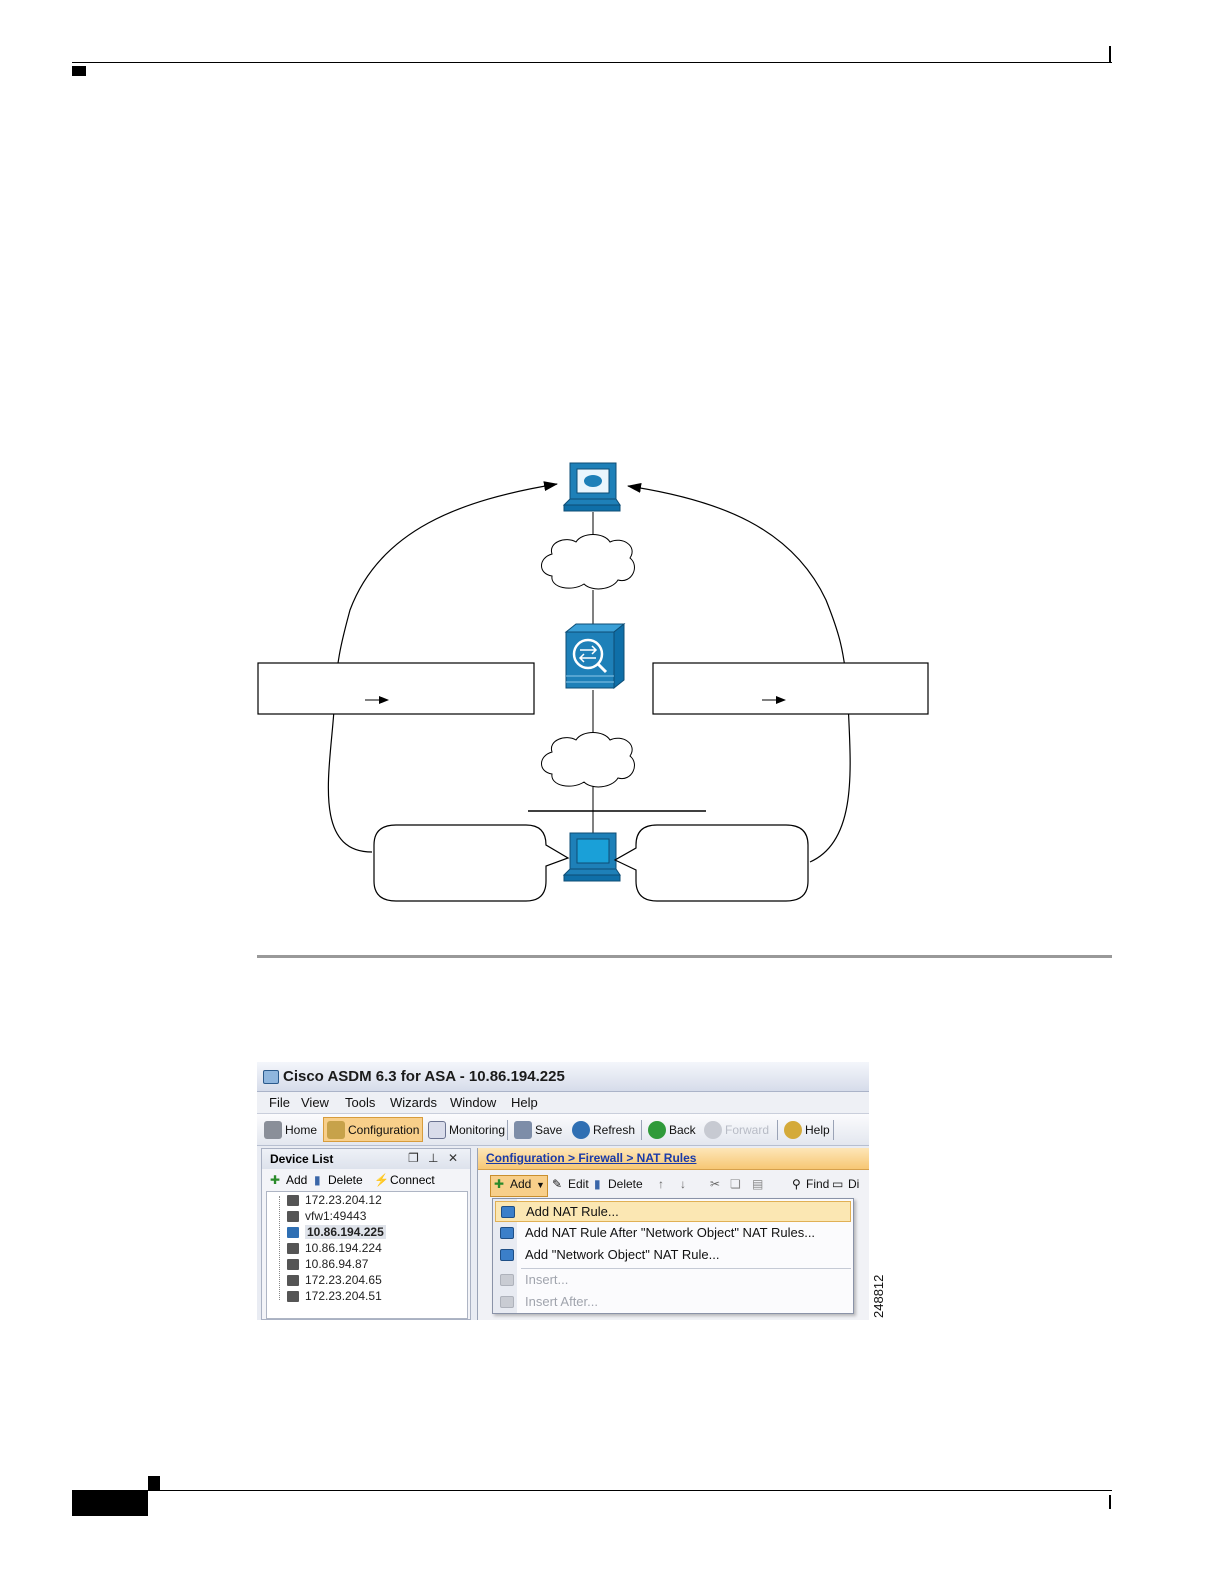 The image size is (1224, 1584). Describe the element at coordinates (424, 1076) in the screenshot. I see `window-title: Cisco ASDM 6.3 for ASA - 10.86.194.225` at that location.